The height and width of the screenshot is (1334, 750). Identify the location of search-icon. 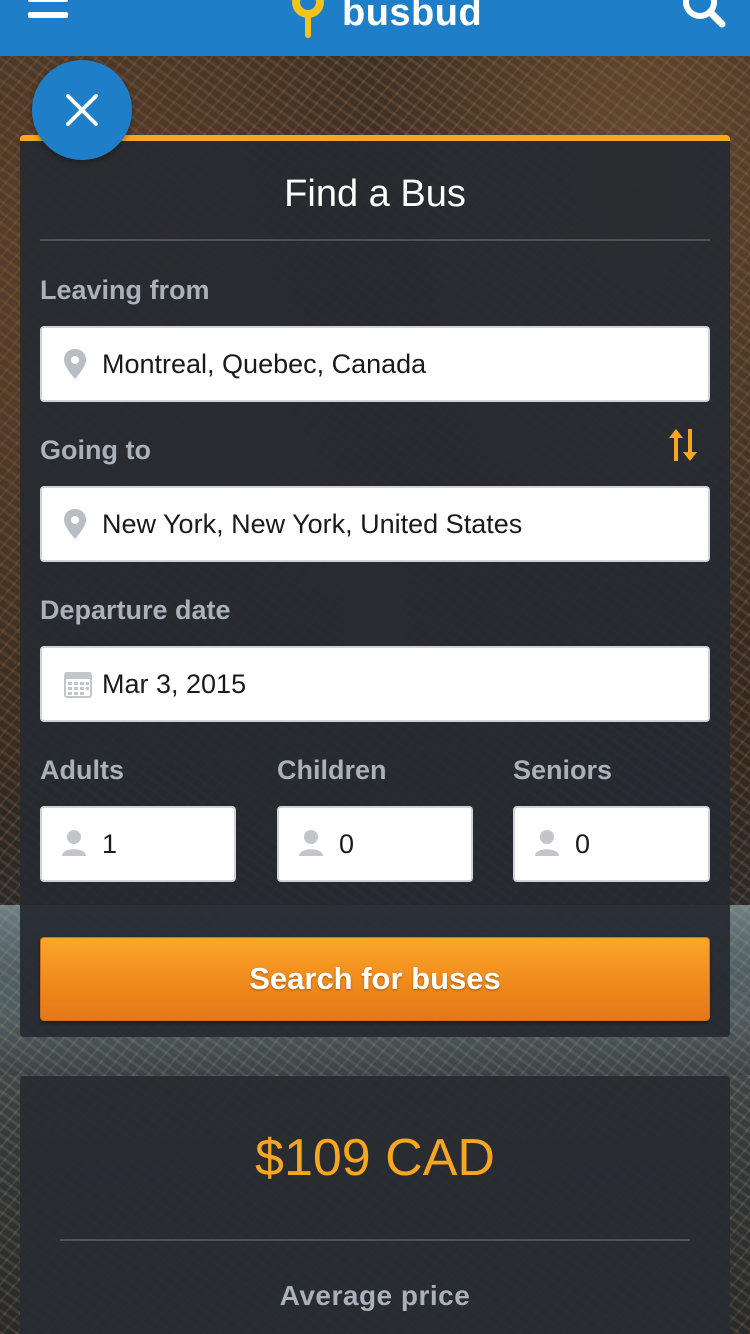
(703, 15).